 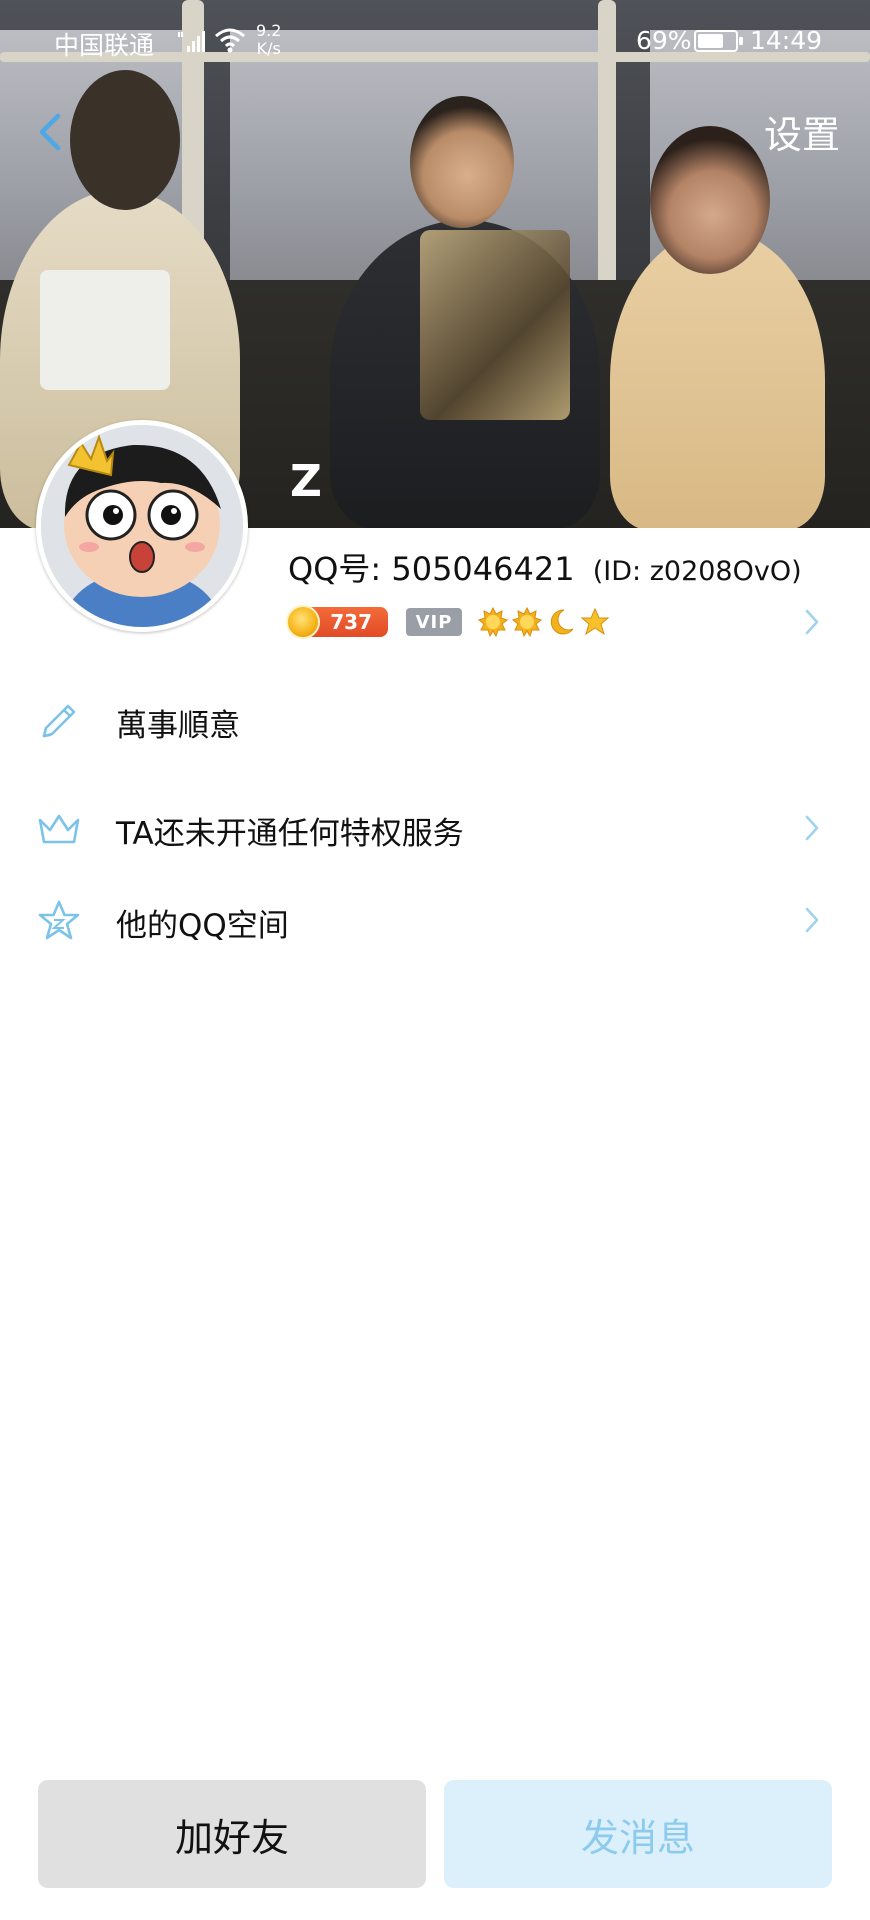 I want to click on network-speed-value: 9.2, so click(x=269, y=30).